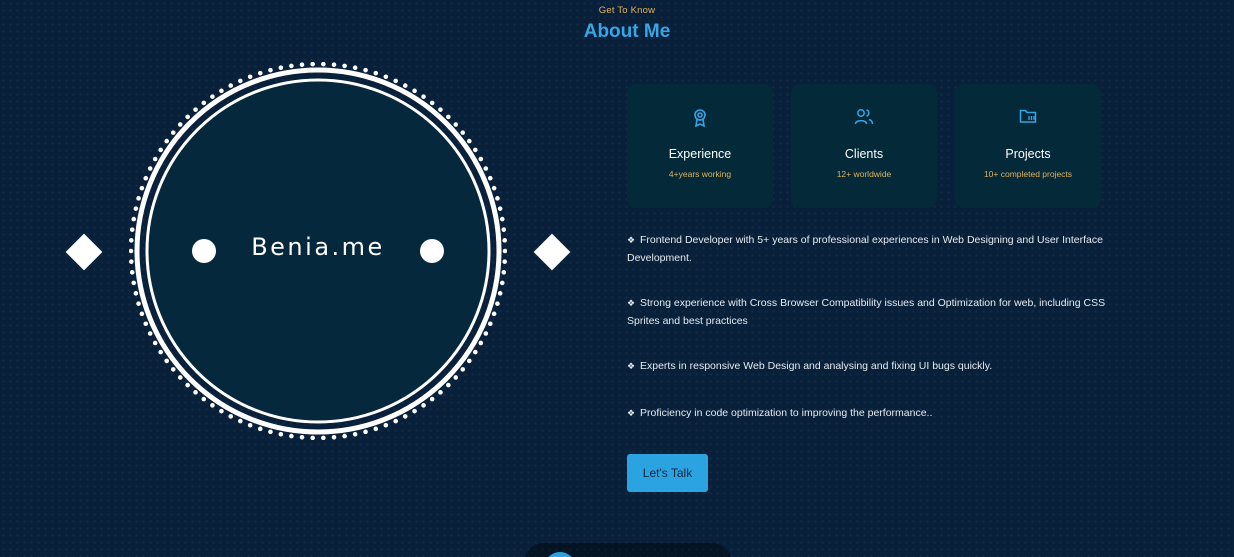 The height and width of the screenshot is (557, 1234). What do you see at coordinates (84, 252) in the screenshot?
I see `left-diamond-icon` at bounding box center [84, 252].